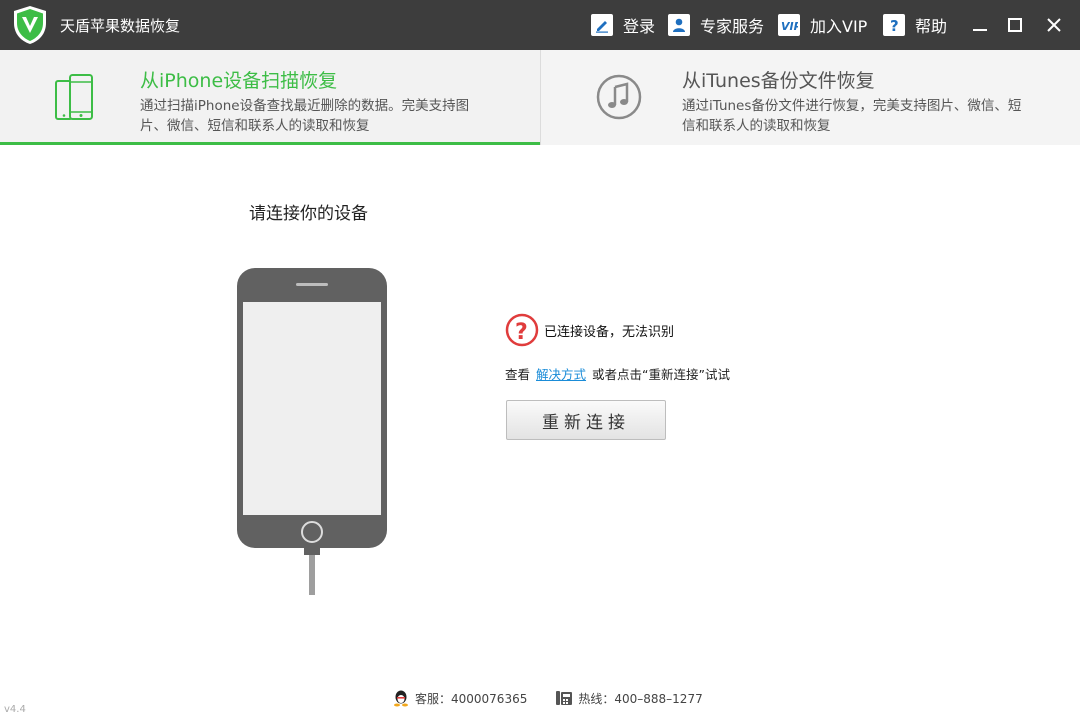  Describe the element at coordinates (1054, 25) in the screenshot. I see `close-icon` at that location.